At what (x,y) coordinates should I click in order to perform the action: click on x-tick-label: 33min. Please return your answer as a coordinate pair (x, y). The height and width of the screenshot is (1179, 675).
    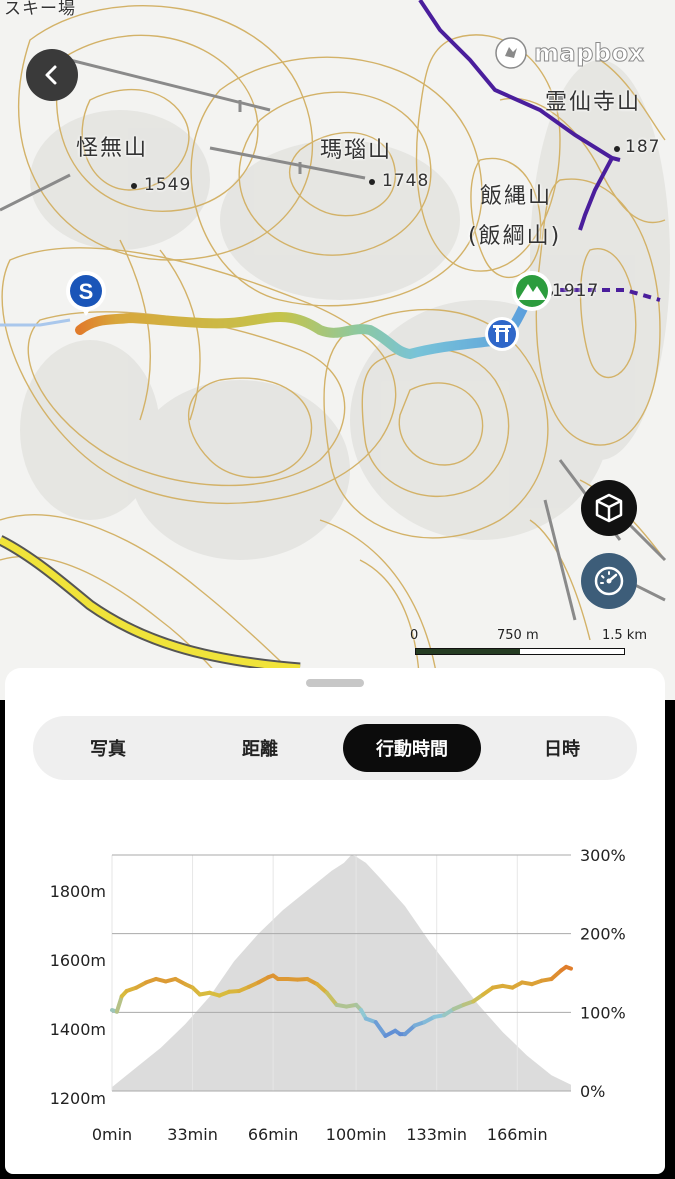
    Looking at the image, I should click on (192, 1134).